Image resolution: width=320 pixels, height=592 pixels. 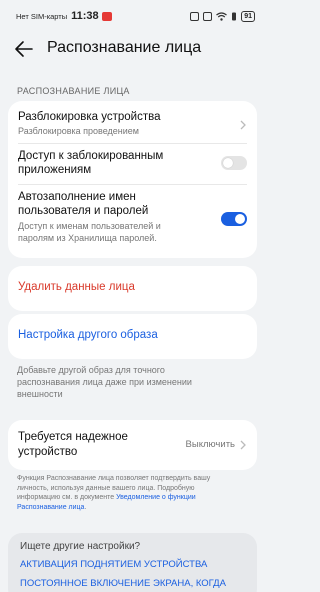 What do you see at coordinates (73, 437) in the screenshot?
I see `trusted-device-title-line1: Требуется надежное` at bounding box center [73, 437].